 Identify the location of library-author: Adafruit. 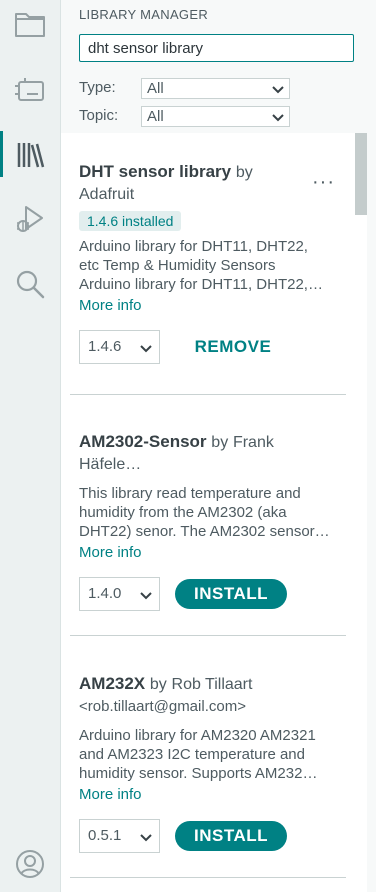
(107, 194).